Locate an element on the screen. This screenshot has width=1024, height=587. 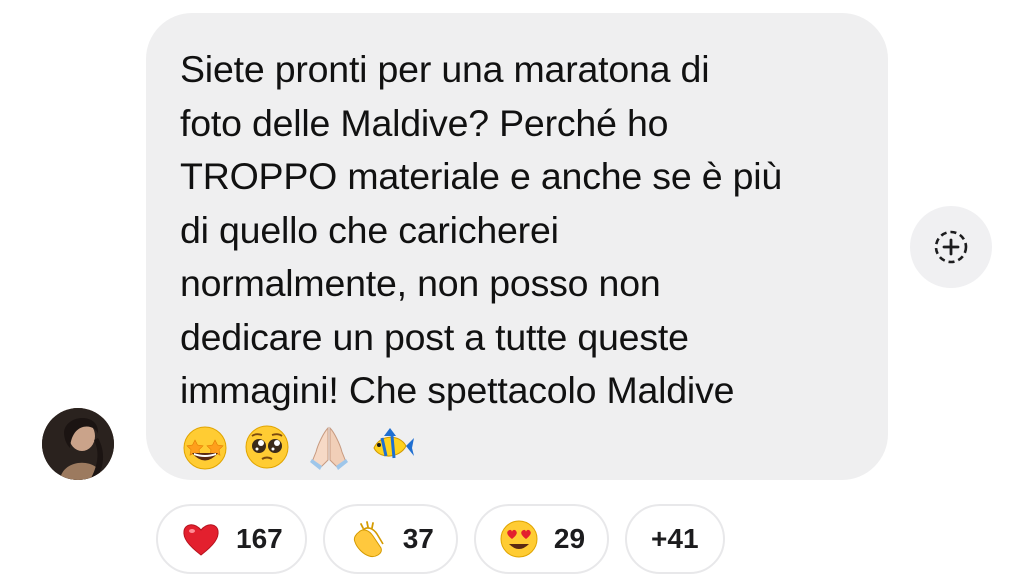
message-emoji-row is located at coordinates (517, 447).